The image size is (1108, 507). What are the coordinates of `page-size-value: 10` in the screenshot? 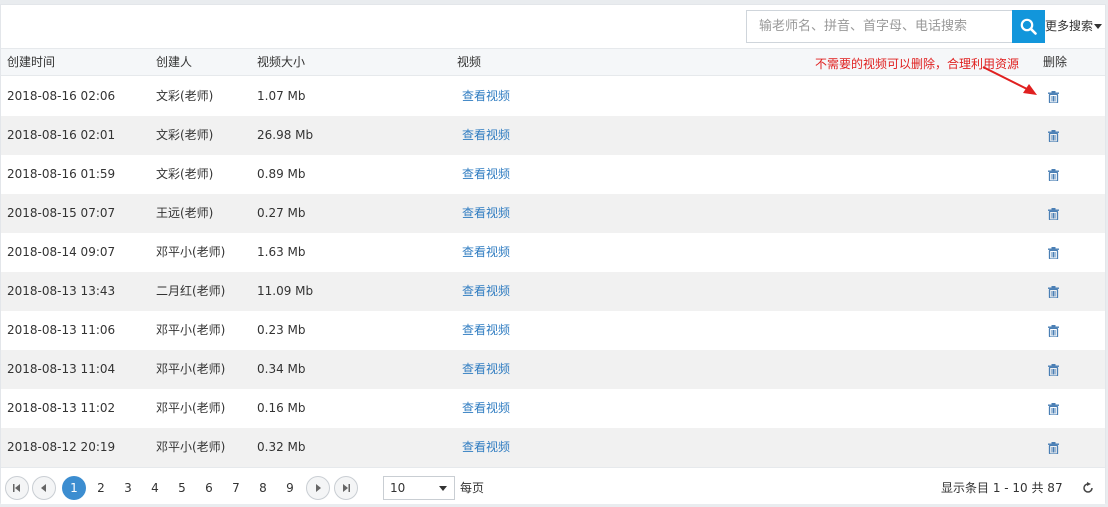 It's located at (398, 488).